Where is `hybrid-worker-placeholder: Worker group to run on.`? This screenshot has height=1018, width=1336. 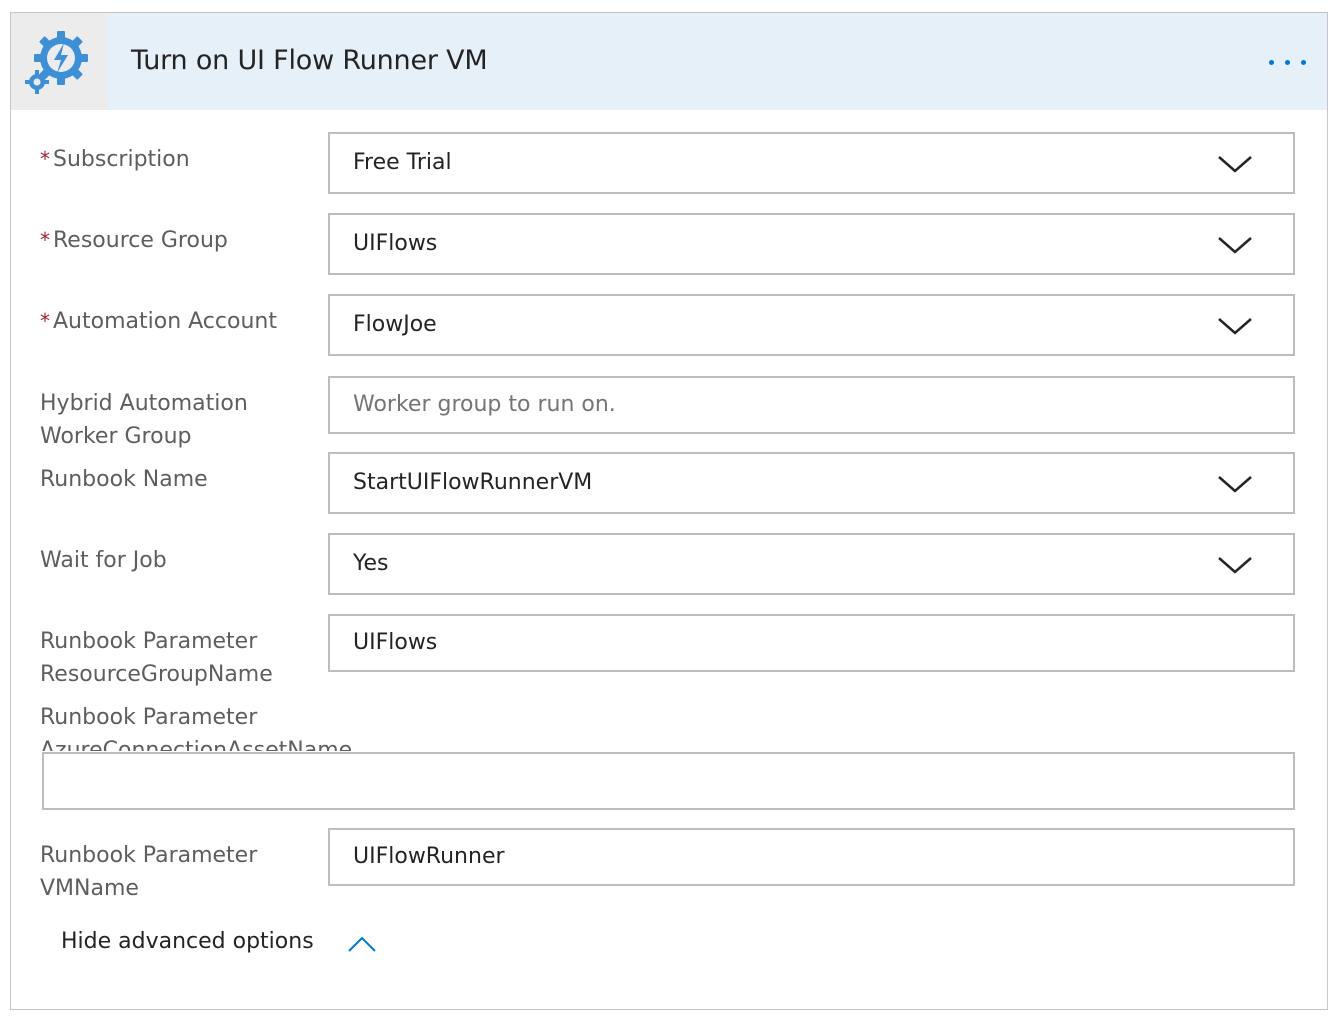
hybrid-worker-placeholder: Worker group to run on. is located at coordinates (484, 404).